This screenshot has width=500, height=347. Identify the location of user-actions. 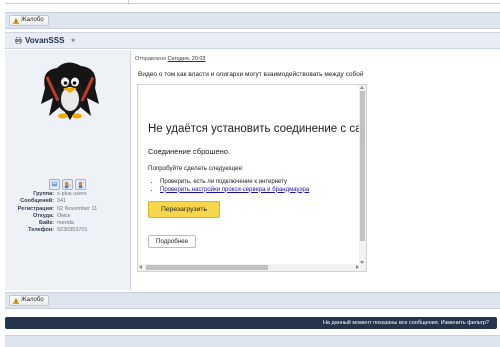
(67, 184).